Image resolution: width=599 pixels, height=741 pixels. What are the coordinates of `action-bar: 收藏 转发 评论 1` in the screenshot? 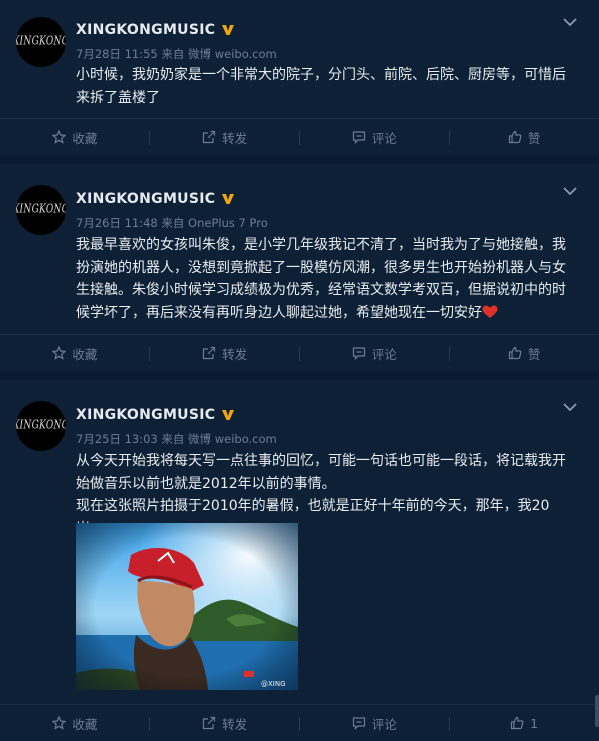 It's located at (299, 723).